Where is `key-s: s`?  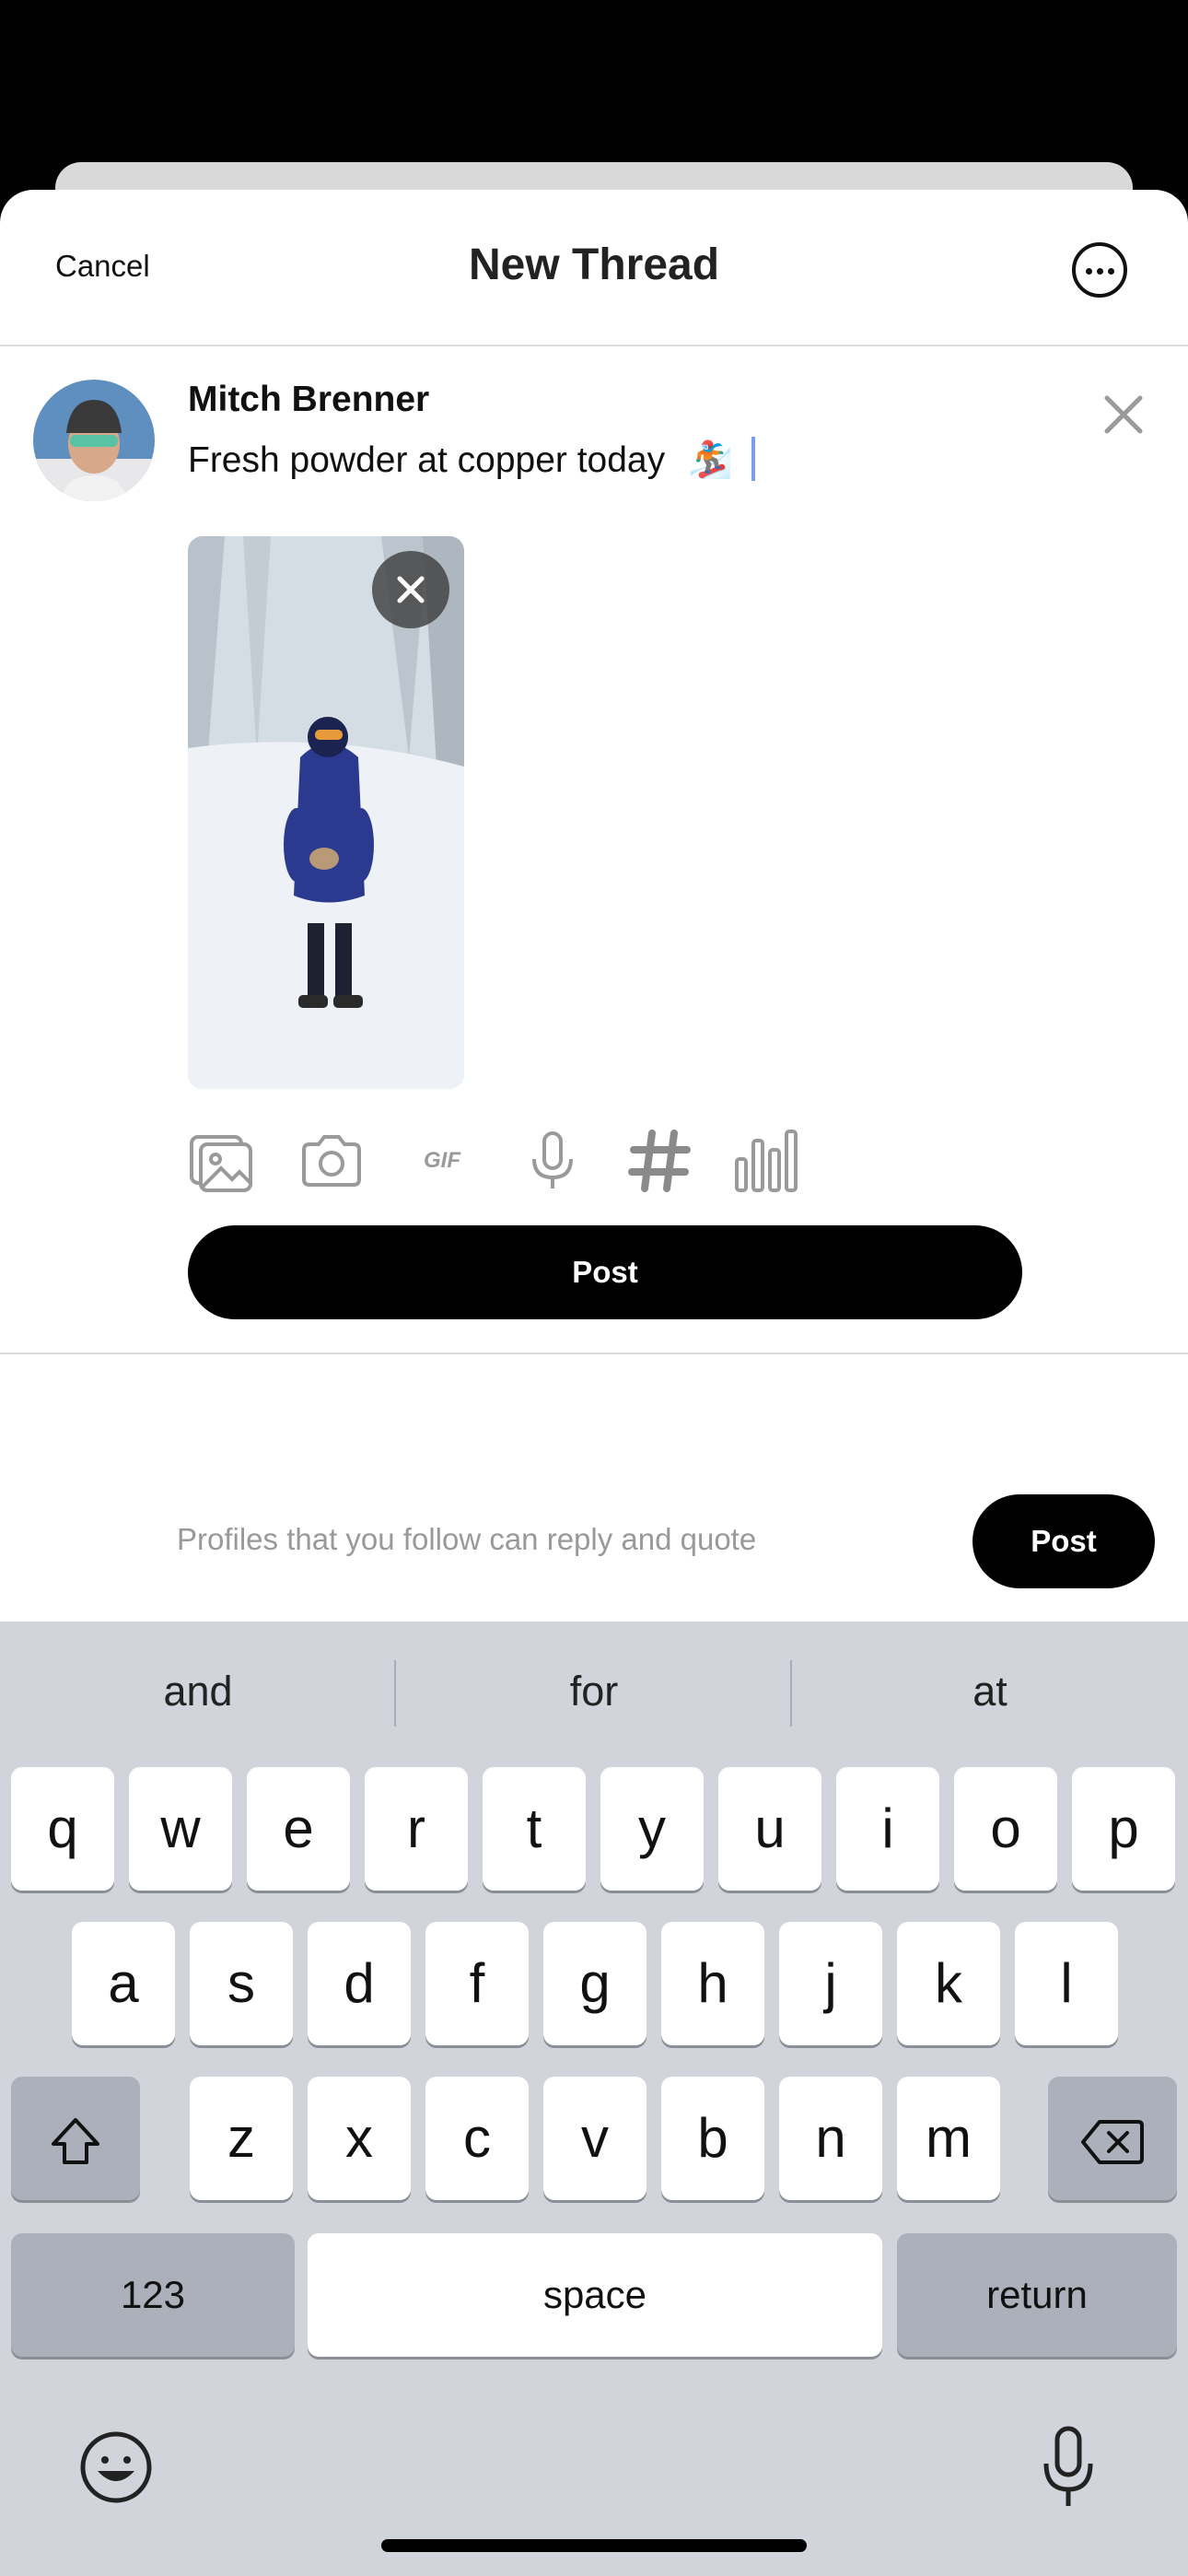
key-s: s is located at coordinates (242, 1983).